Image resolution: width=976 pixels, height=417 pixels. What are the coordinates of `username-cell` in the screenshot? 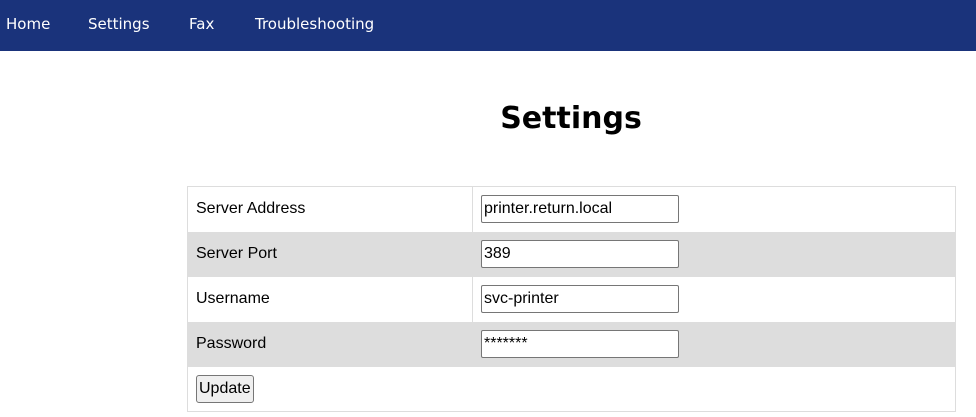 It's located at (714, 299).